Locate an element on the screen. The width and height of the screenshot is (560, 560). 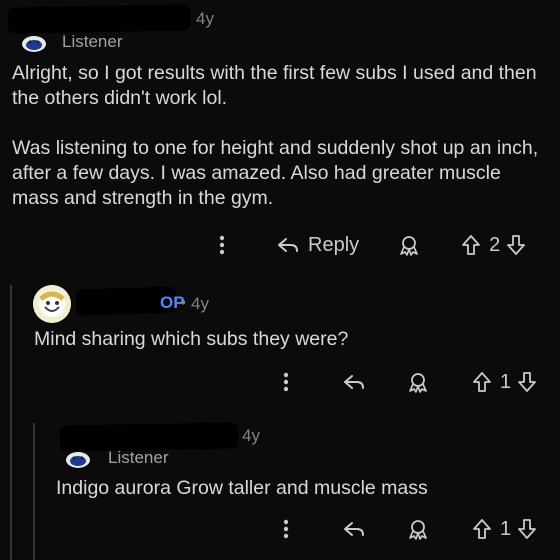
avatar is located at coordinates (52, 304).